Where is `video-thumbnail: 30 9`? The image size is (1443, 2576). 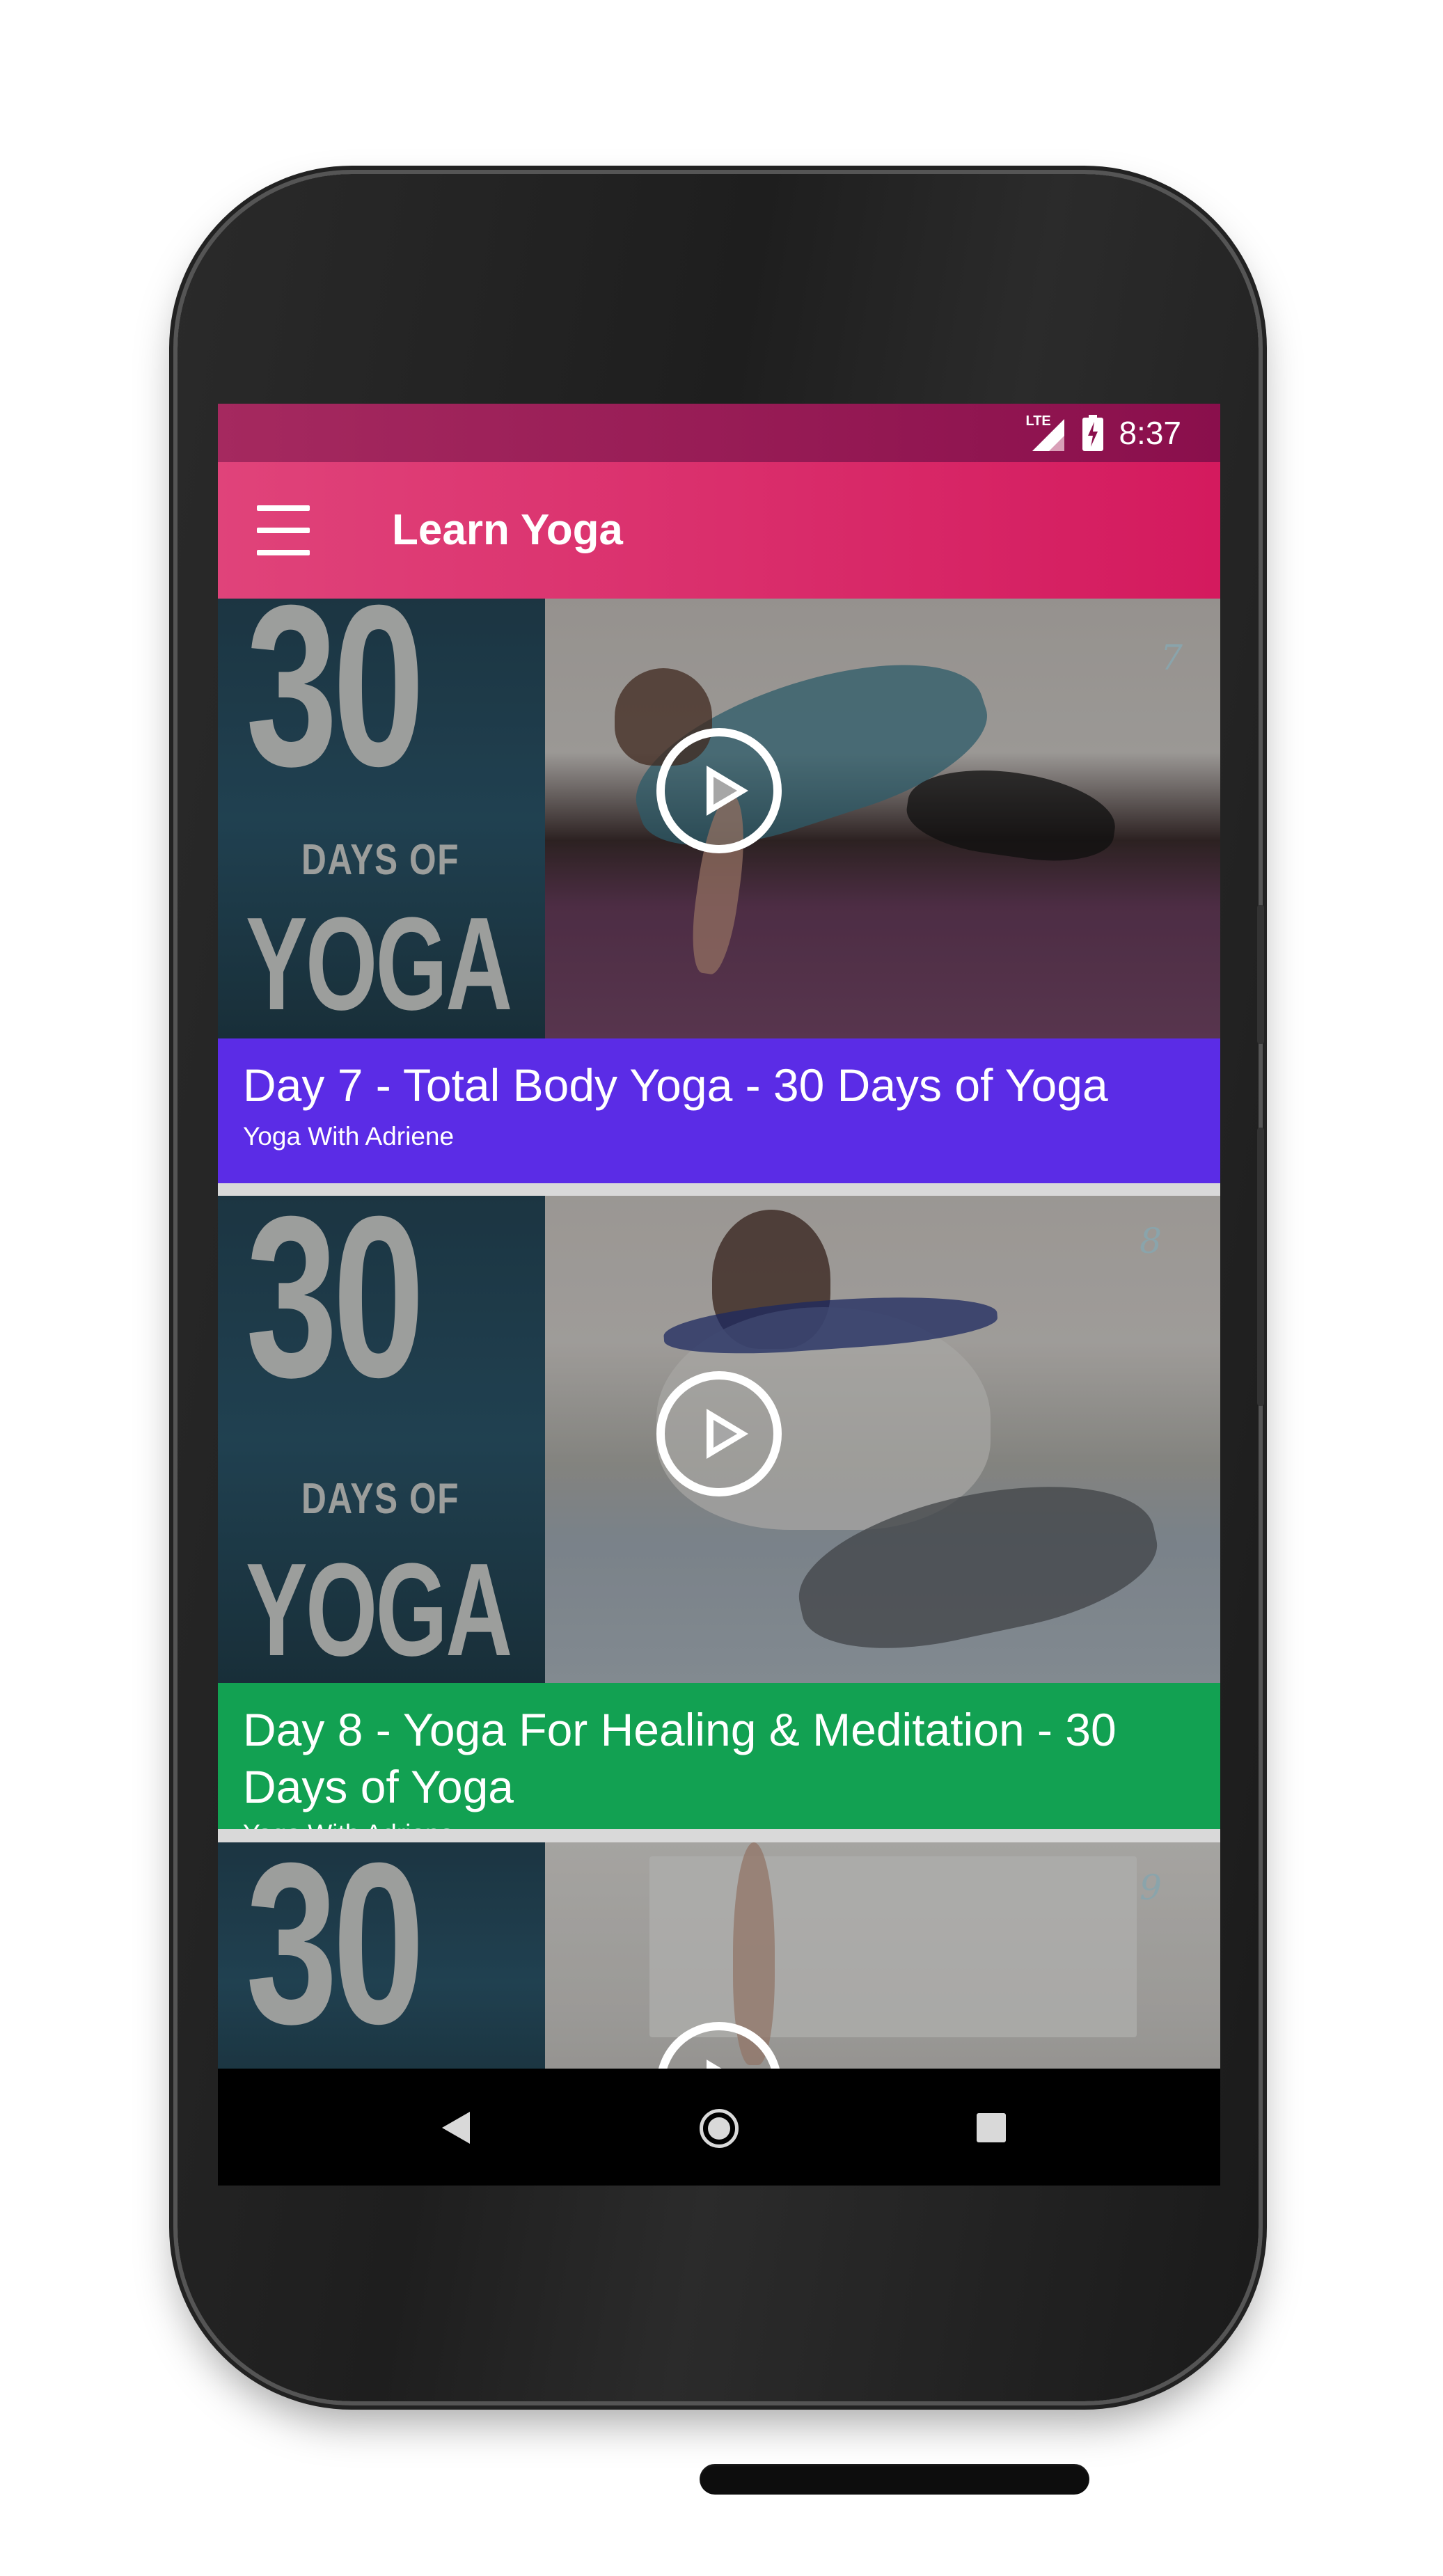 video-thumbnail: 30 9 is located at coordinates (719, 1955).